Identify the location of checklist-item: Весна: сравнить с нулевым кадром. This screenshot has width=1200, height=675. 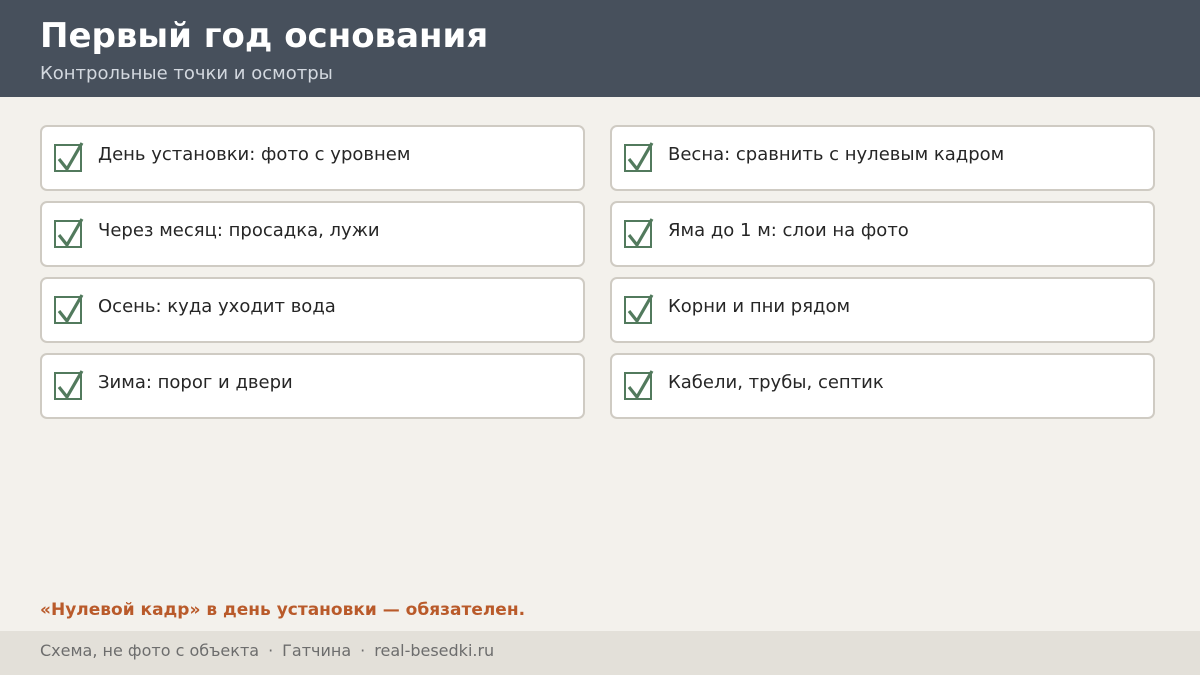
(882, 158).